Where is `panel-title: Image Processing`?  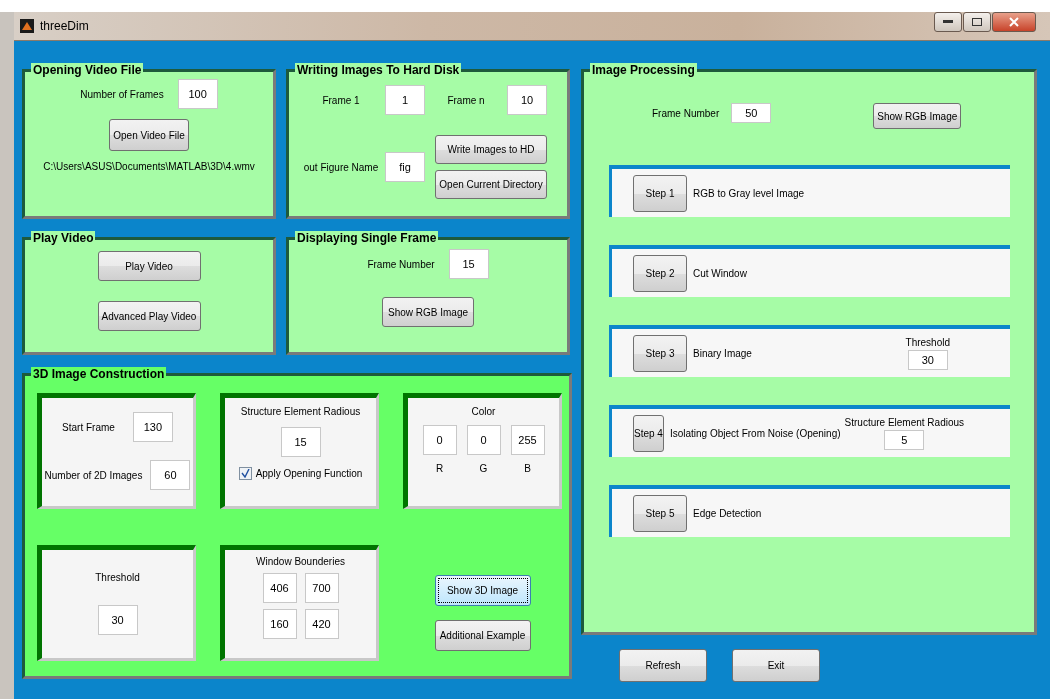
panel-title: Image Processing is located at coordinates (643, 70).